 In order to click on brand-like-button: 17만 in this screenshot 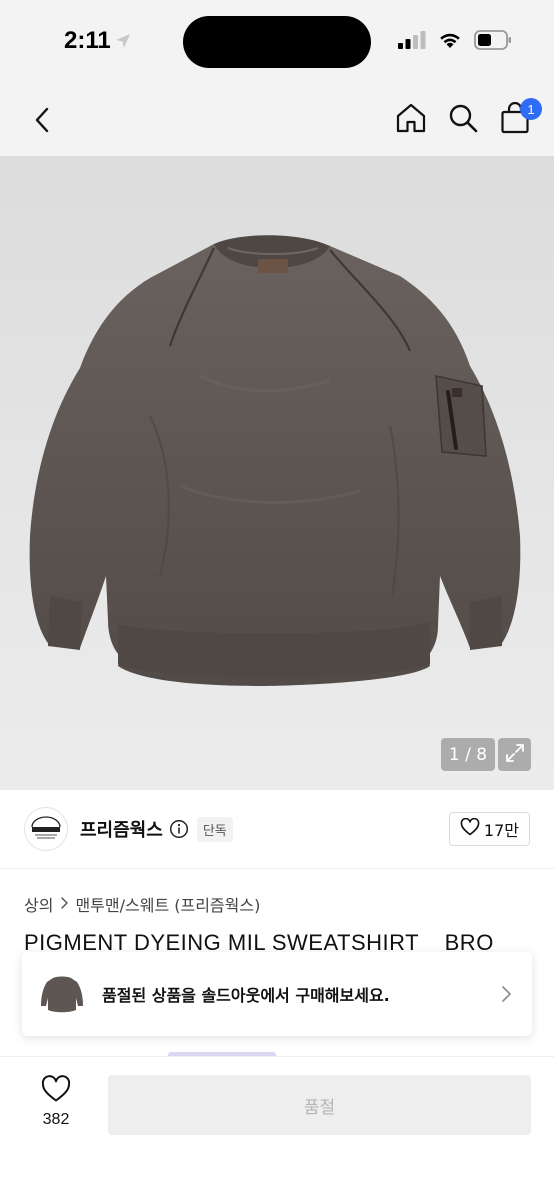, I will do `click(489, 829)`.